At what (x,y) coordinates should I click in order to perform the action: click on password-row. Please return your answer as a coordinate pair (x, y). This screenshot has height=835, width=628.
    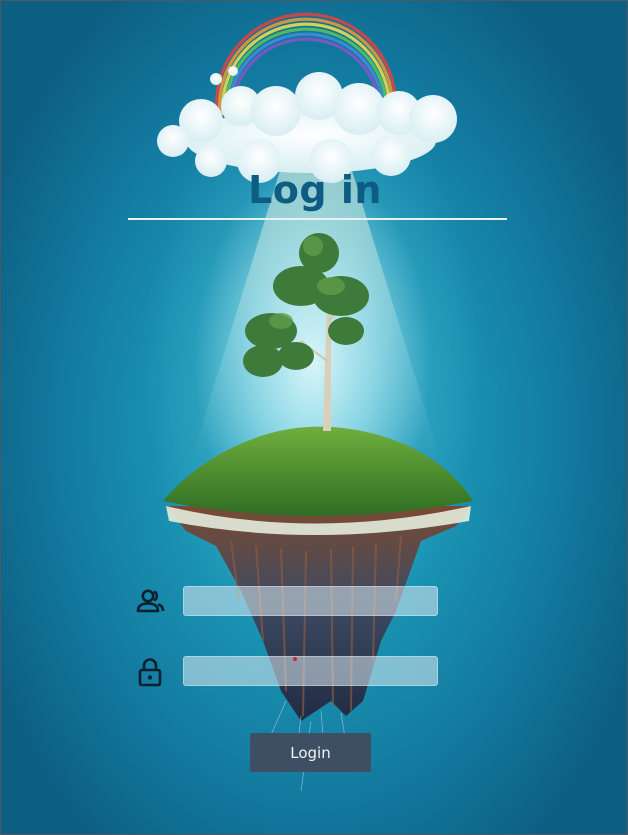
    Looking at the image, I should click on (288, 672).